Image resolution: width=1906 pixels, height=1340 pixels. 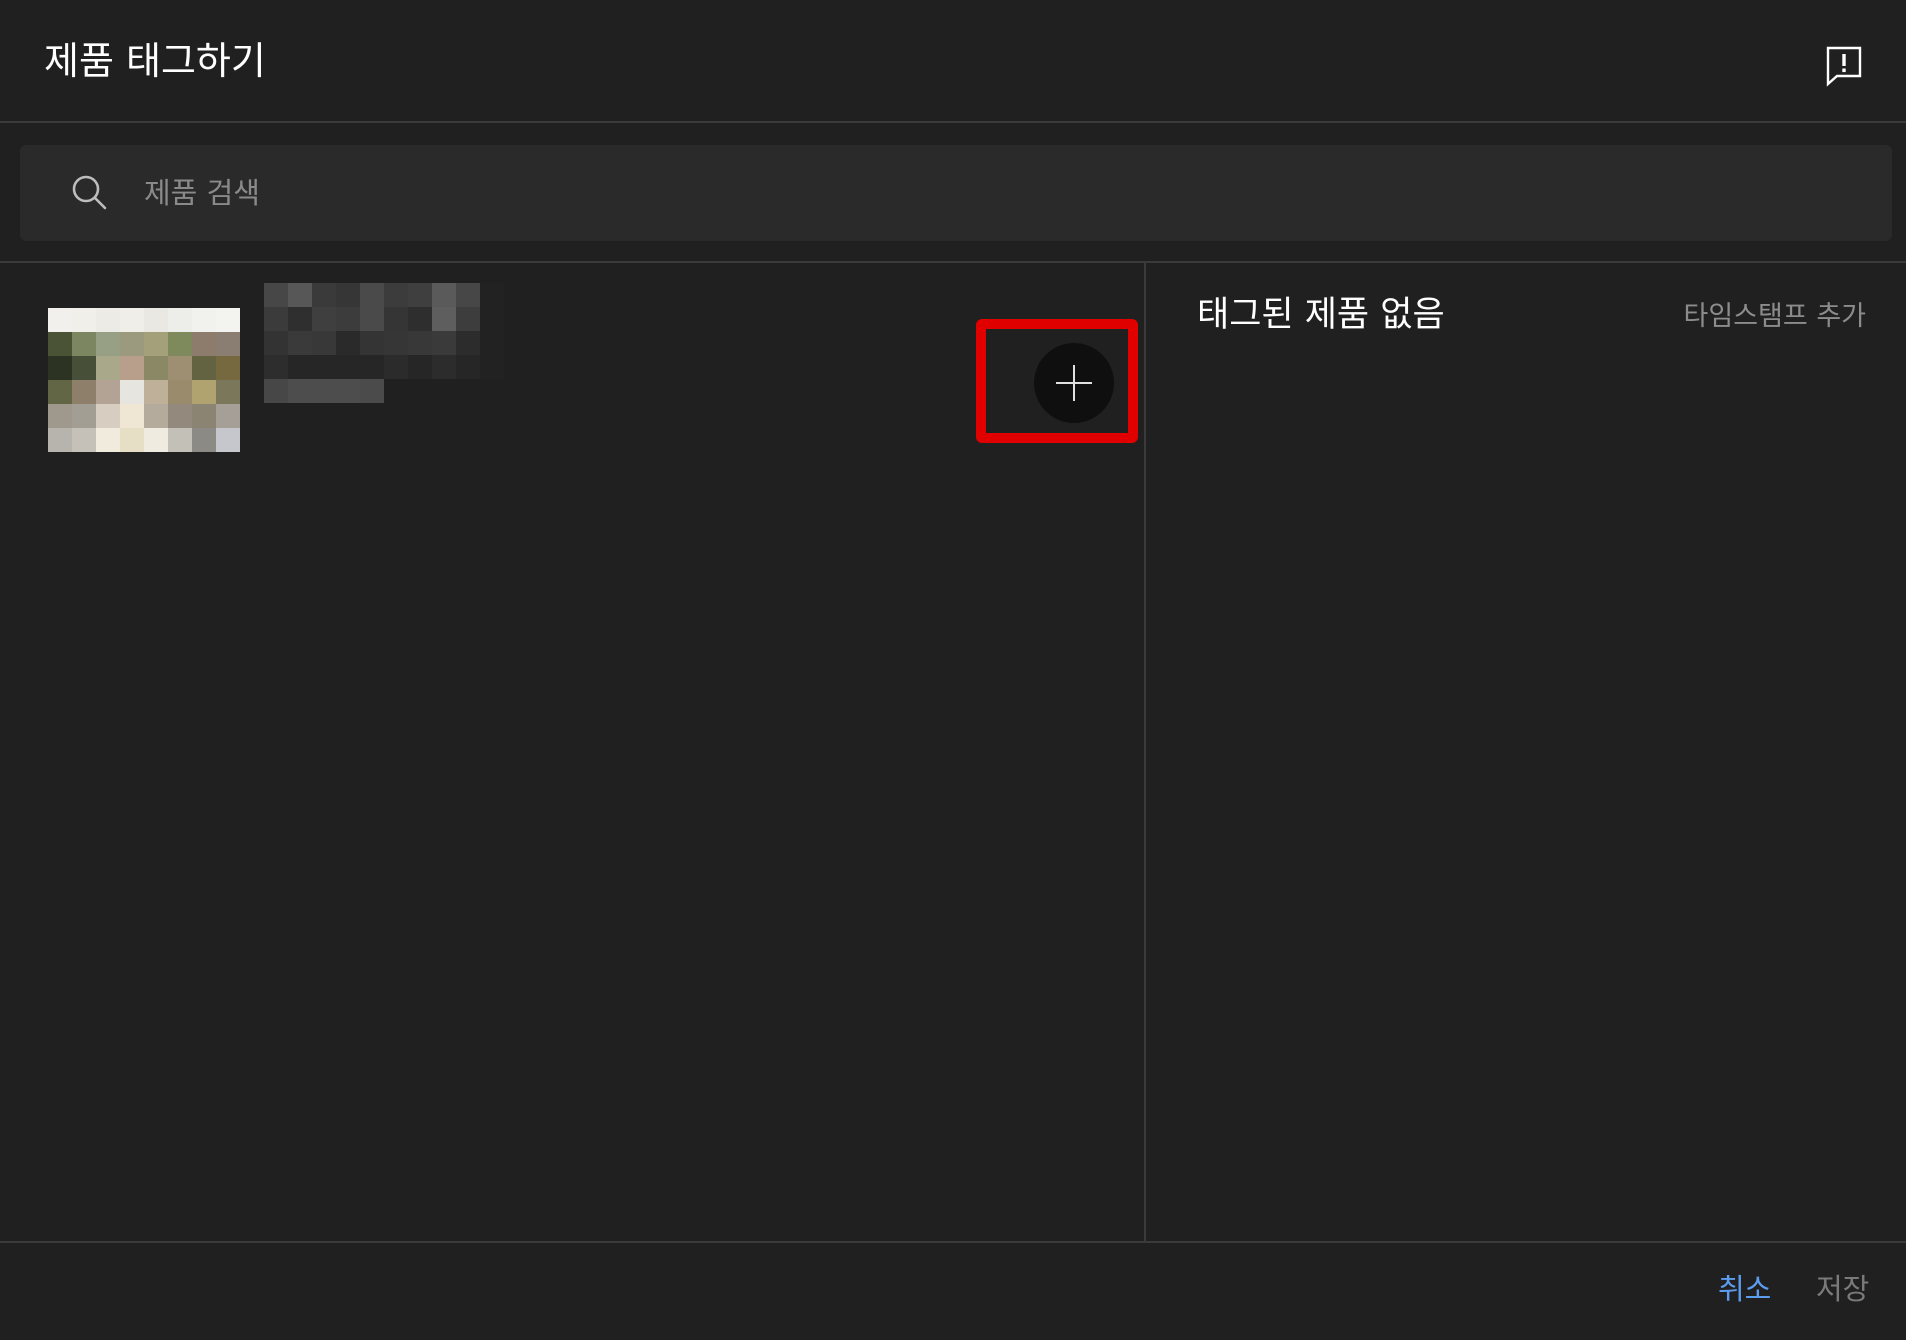 I want to click on tagged-products-empty-label: 태그된 제품 없음, so click(x=1321, y=315).